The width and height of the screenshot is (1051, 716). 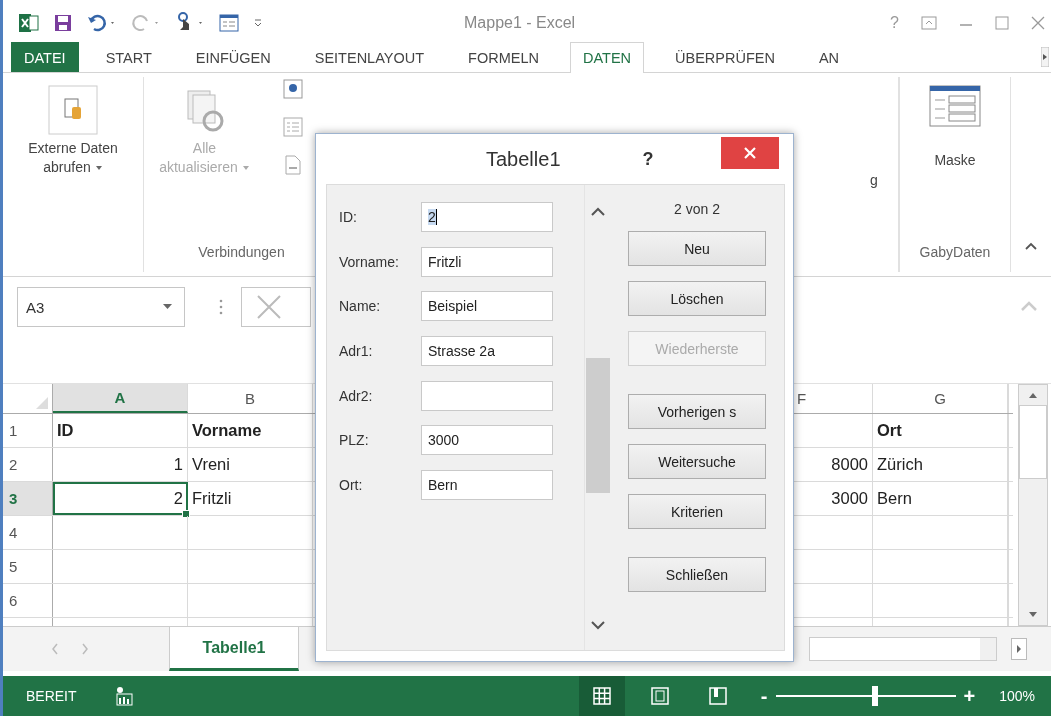 What do you see at coordinates (258, 23) in the screenshot?
I see `customize-toolbar-icon` at bounding box center [258, 23].